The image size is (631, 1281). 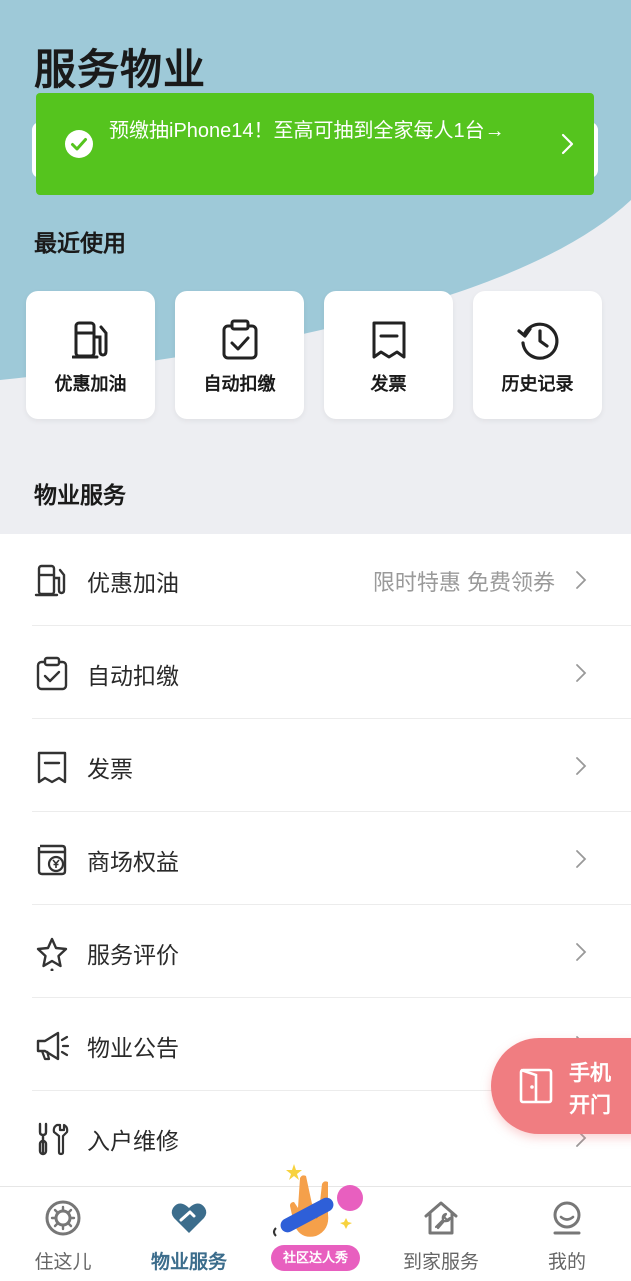 I want to click on services-section-title: 物业服务, so click(x=80, y=495).